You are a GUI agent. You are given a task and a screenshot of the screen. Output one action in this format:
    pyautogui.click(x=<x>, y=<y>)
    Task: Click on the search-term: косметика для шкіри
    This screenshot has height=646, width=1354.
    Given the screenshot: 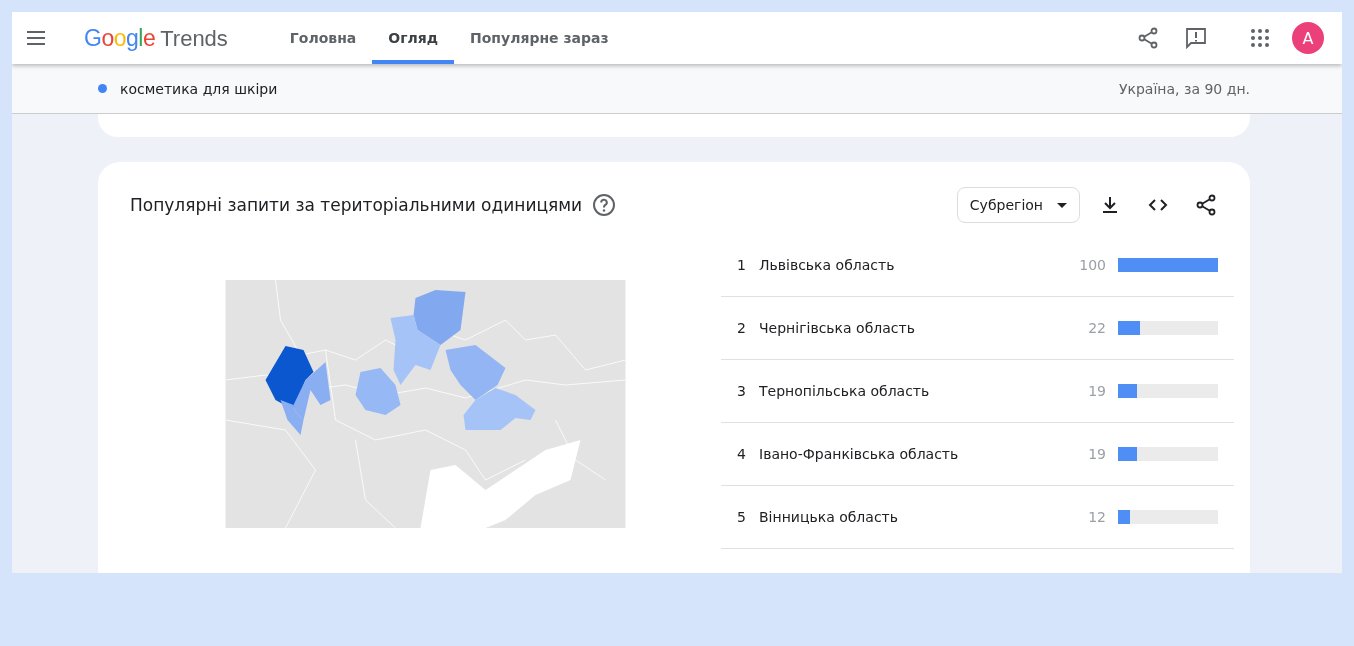 What is the action you would take?
    pyautogui.click(x=199, y=88)
    